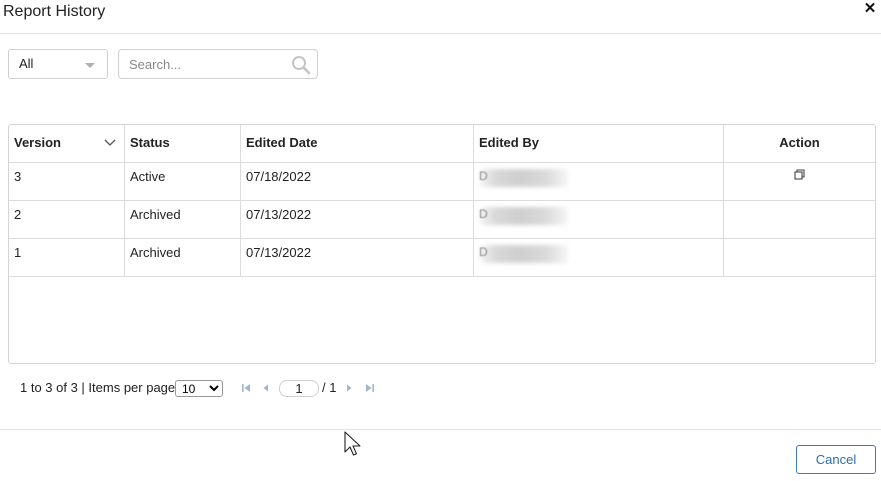  I want to click on table-row: 3 Active 07/18/2022 D, so click(442, 182).